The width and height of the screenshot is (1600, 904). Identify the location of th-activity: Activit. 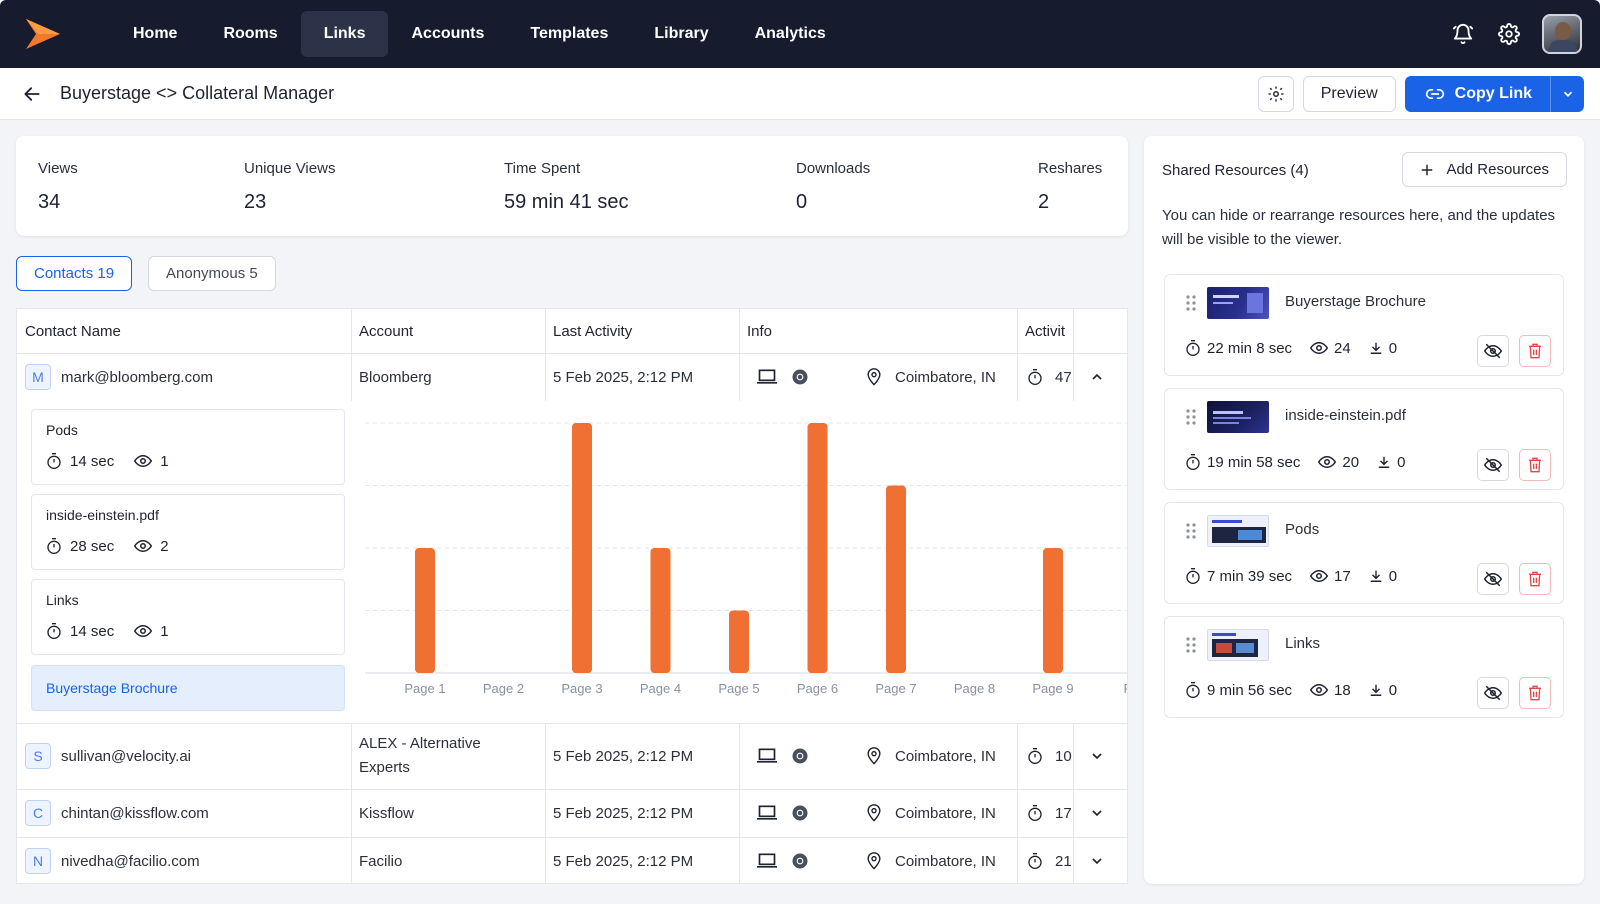
(1045, 331).